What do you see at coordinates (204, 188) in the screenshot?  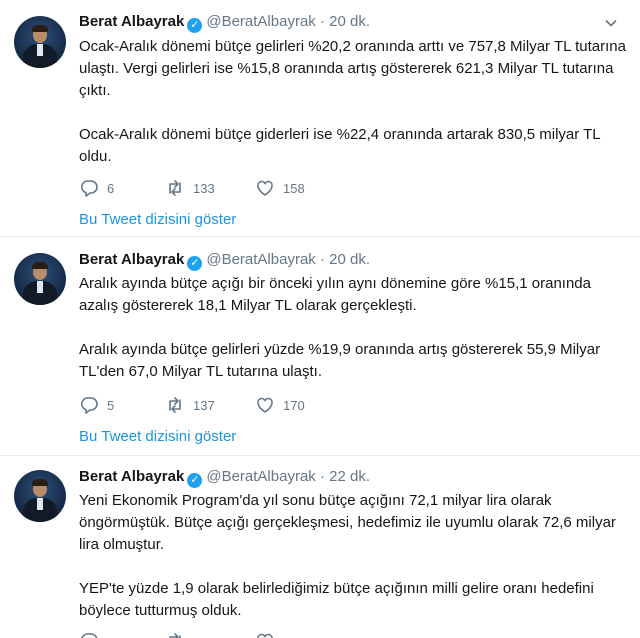 I see `retweet-count: 133` at bounding box center [204, 188].